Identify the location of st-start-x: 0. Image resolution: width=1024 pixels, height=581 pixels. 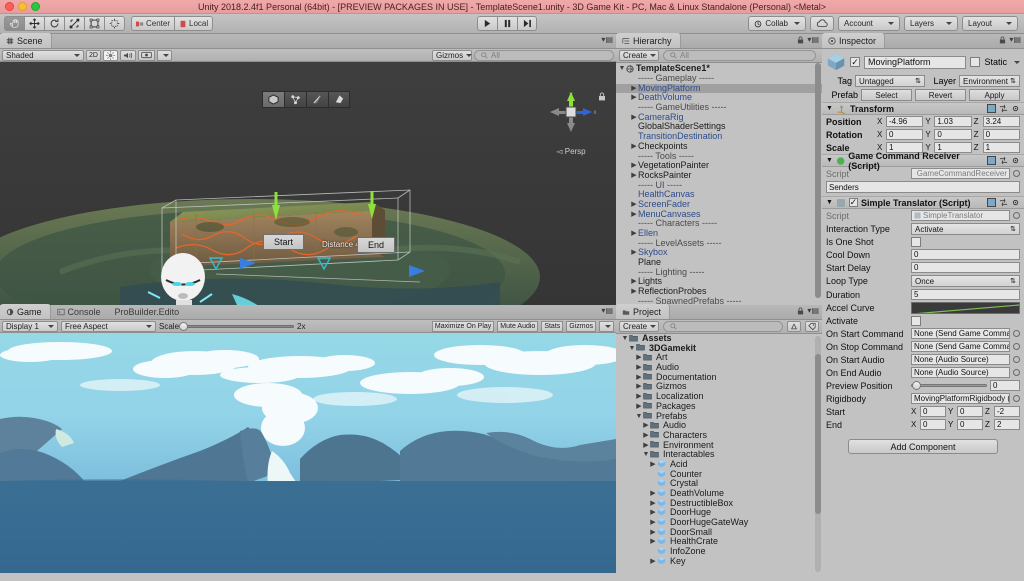
(933, 411).